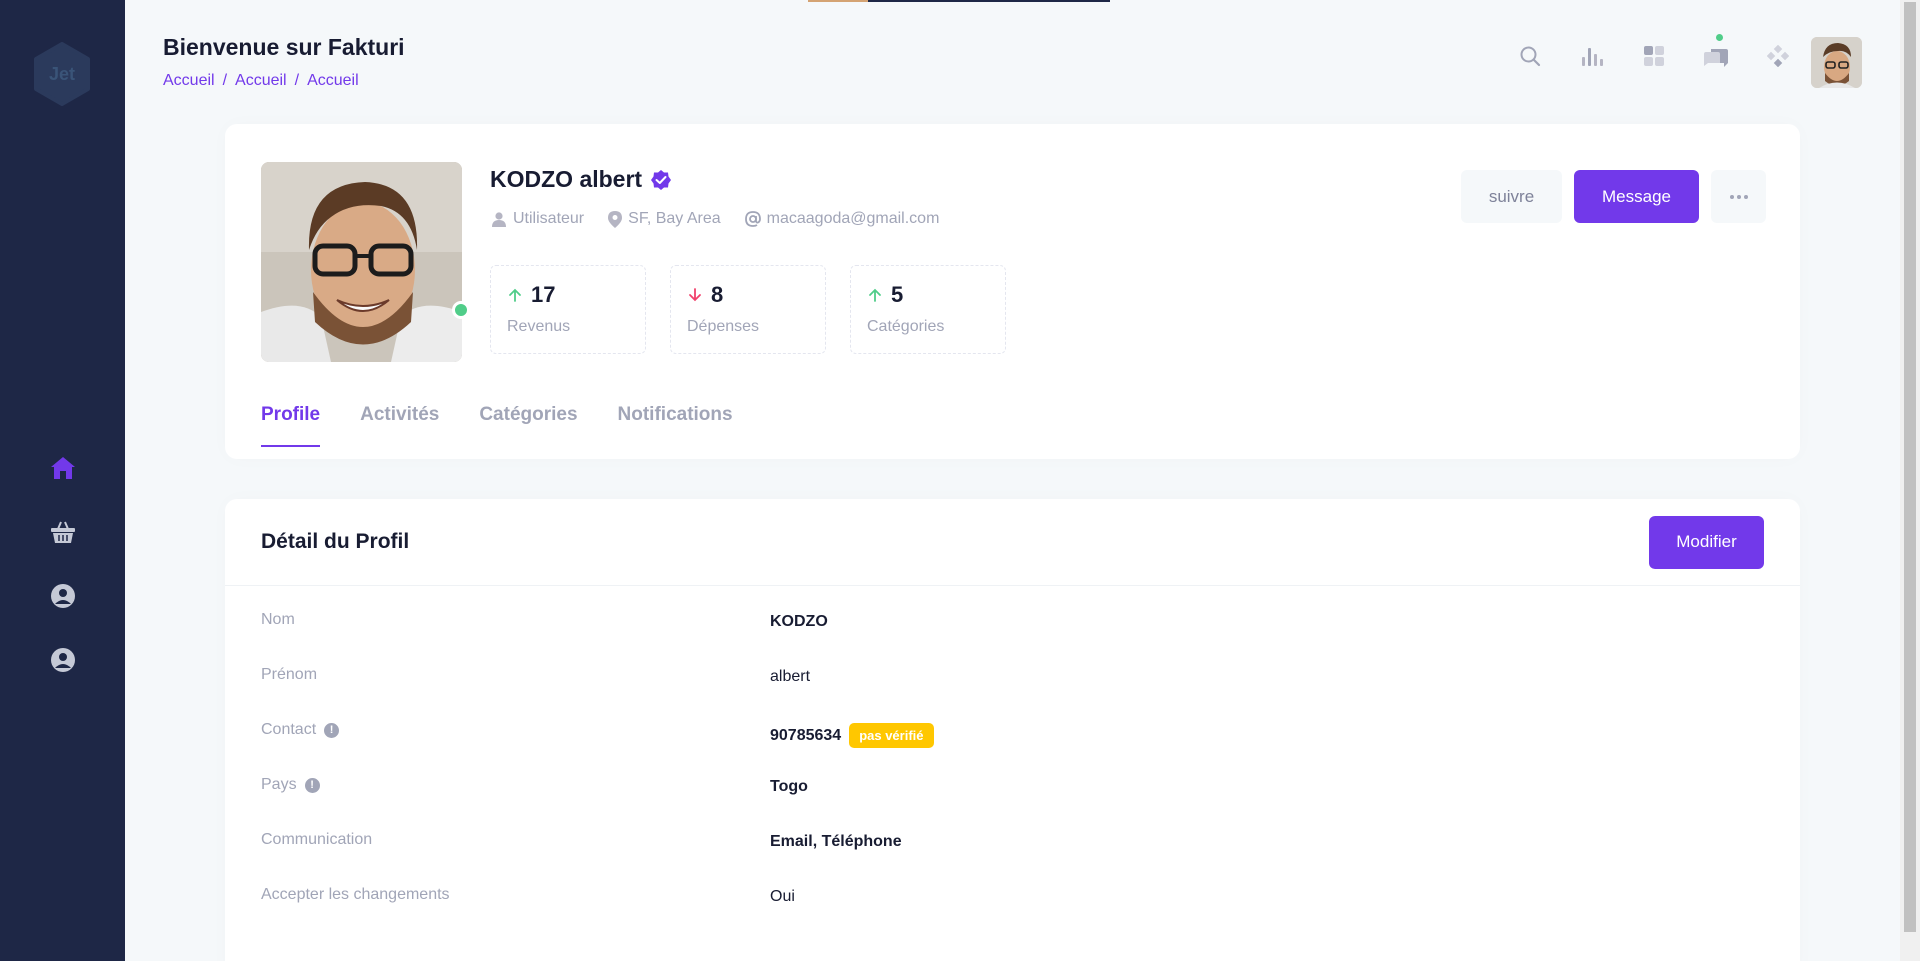 The width and height of the screenshot is (1920, 961). Describe the element at coordinates (335, 541) in the screenshot. I see `details-title: Détail du Profil` at that location.